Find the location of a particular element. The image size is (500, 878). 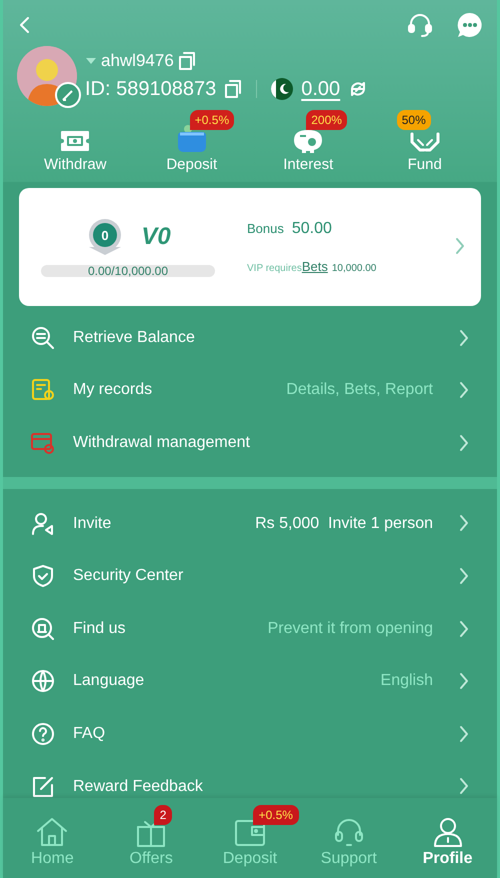

chat-icon is located at coordinates (470, 25).